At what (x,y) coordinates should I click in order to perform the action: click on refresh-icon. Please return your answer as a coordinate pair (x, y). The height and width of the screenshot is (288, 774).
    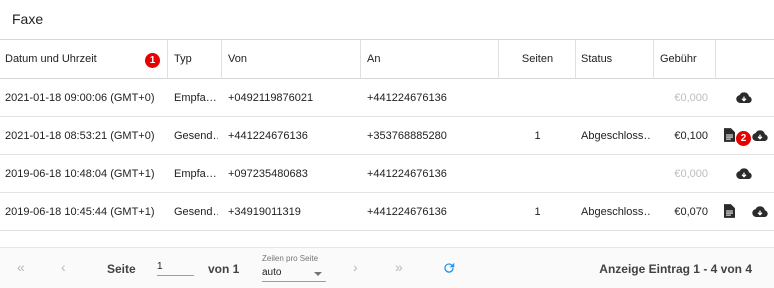
    Looking at the image, I should click on (449, 270).